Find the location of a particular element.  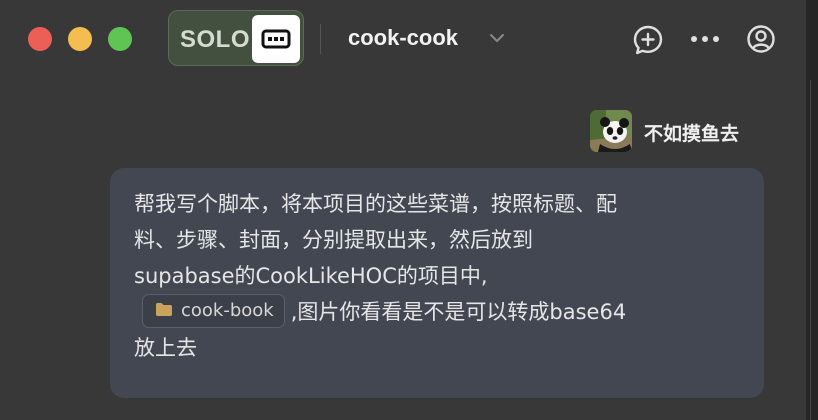

window-edge is located at coordinates (812, 210).